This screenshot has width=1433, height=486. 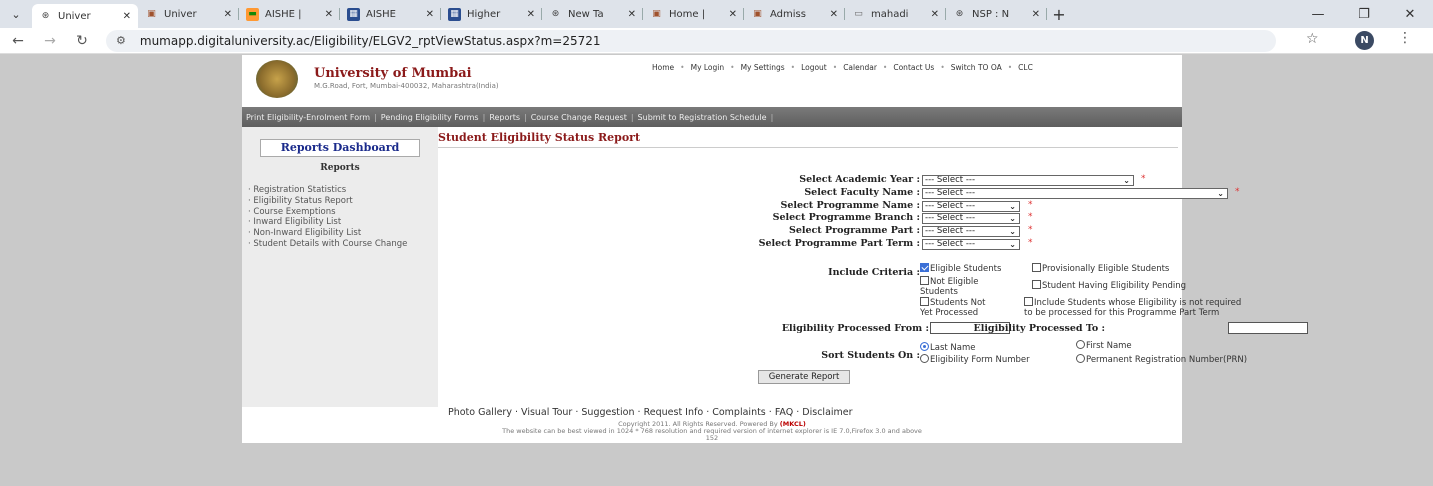 I want to click on part-select: --- Select --- ⌄, so click(x=971, y=231).